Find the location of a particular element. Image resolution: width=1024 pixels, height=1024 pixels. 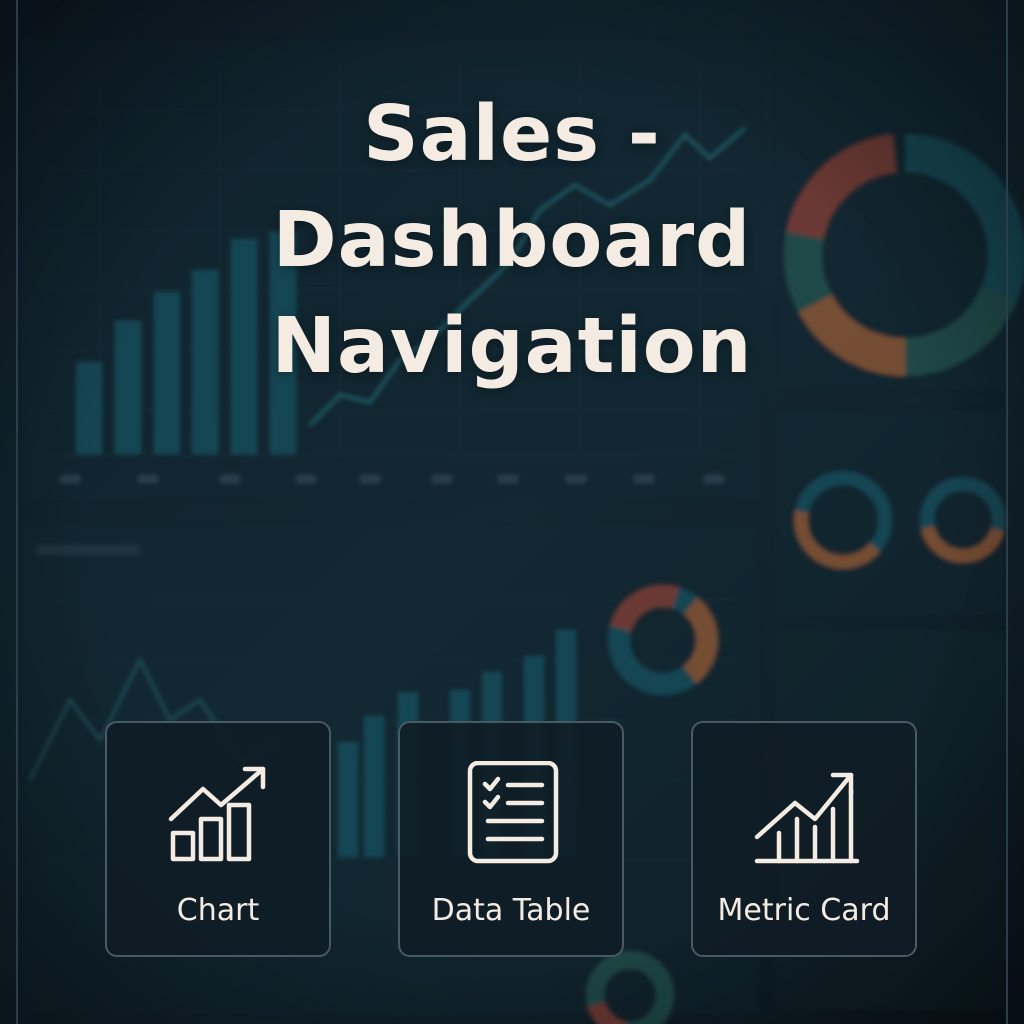

data-table-nav-label: Data Table is located at coordinates (511, 910).